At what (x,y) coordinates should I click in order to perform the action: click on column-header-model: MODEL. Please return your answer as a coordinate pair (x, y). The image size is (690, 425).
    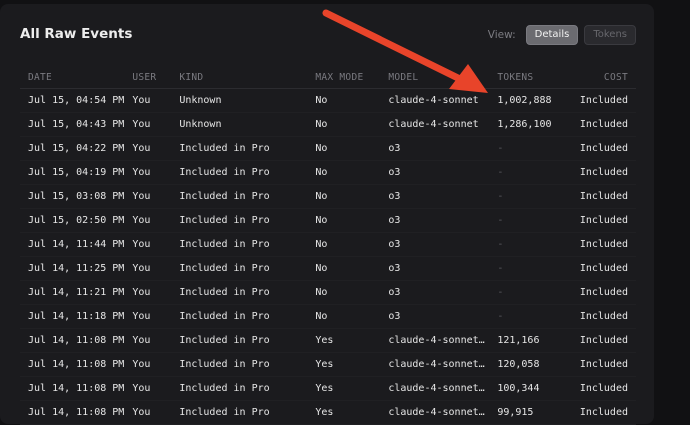
    Looking at the image, I should click on (435, 77).